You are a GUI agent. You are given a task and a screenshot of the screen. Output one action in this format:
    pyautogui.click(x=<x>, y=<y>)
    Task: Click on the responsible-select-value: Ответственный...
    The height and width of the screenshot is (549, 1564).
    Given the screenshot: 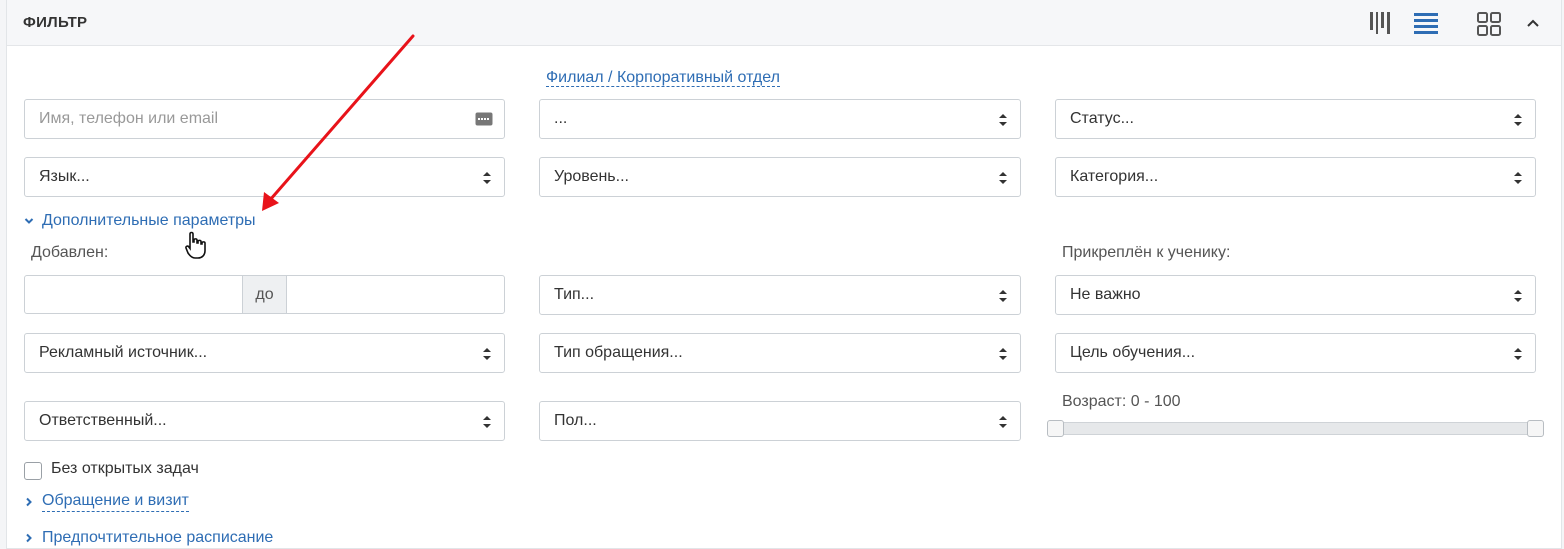 What is the action you would take?
    pyautogui.click(x=103, y=420)
    